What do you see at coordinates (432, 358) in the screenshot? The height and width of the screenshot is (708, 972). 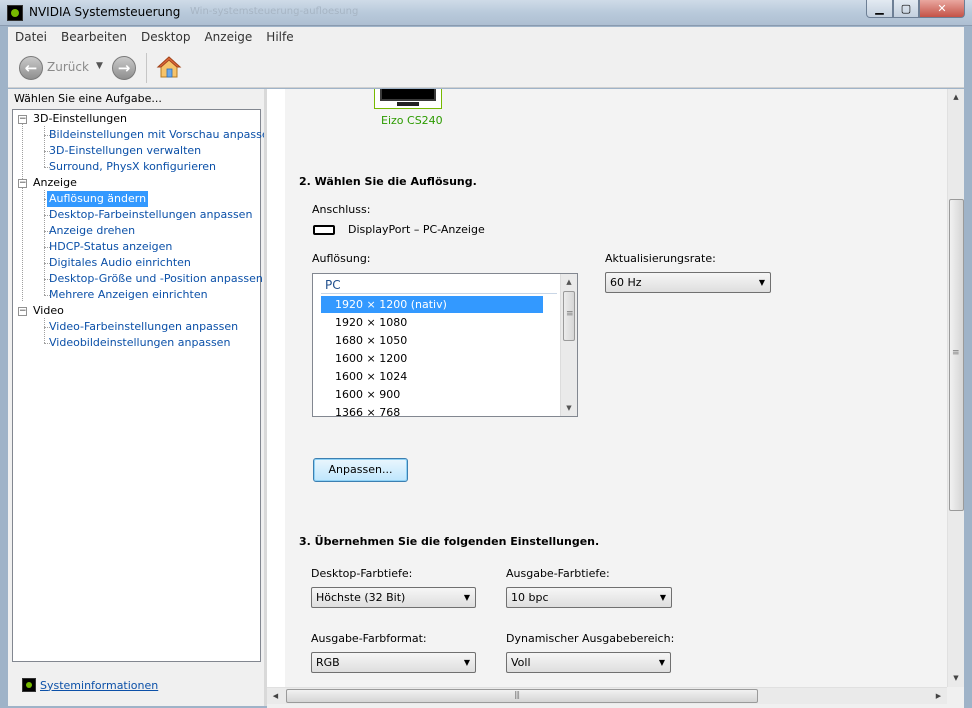 I see `resolution-option: 1600 × 1200` at bounding box center [432, 358].